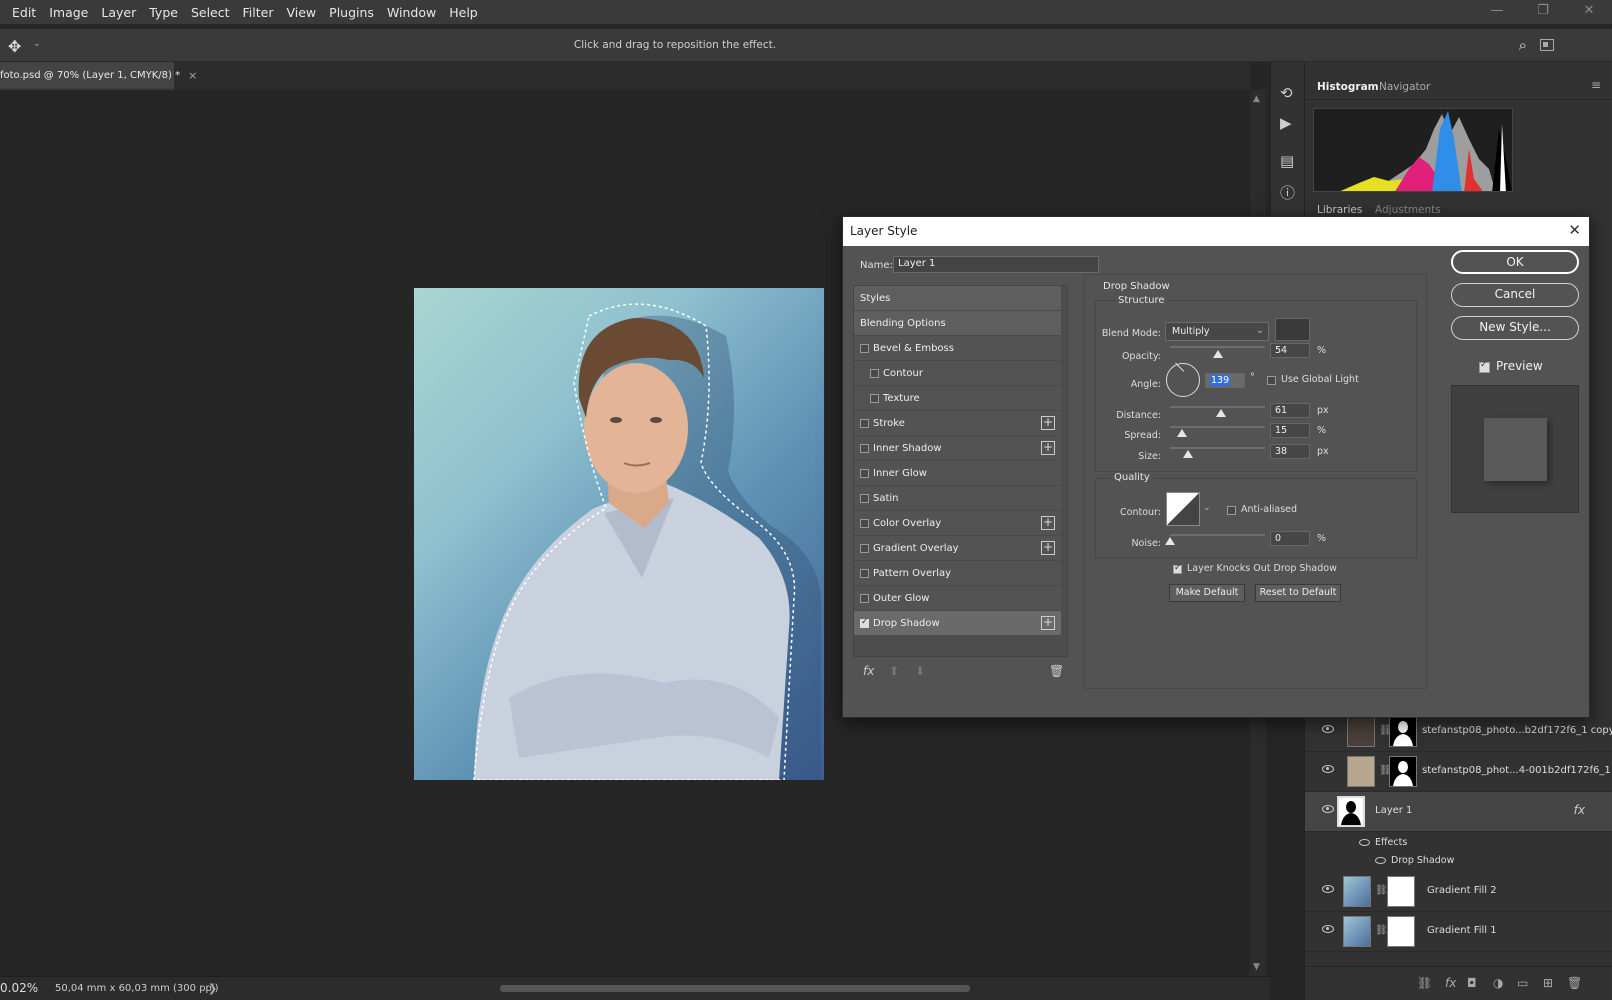 The height and width of the screenshot is (1000, 1612). Describe the element at coordinates (957, 448) in the screenshot. I see `style-item-inner-shadow: Inner Shadow +` at that location.